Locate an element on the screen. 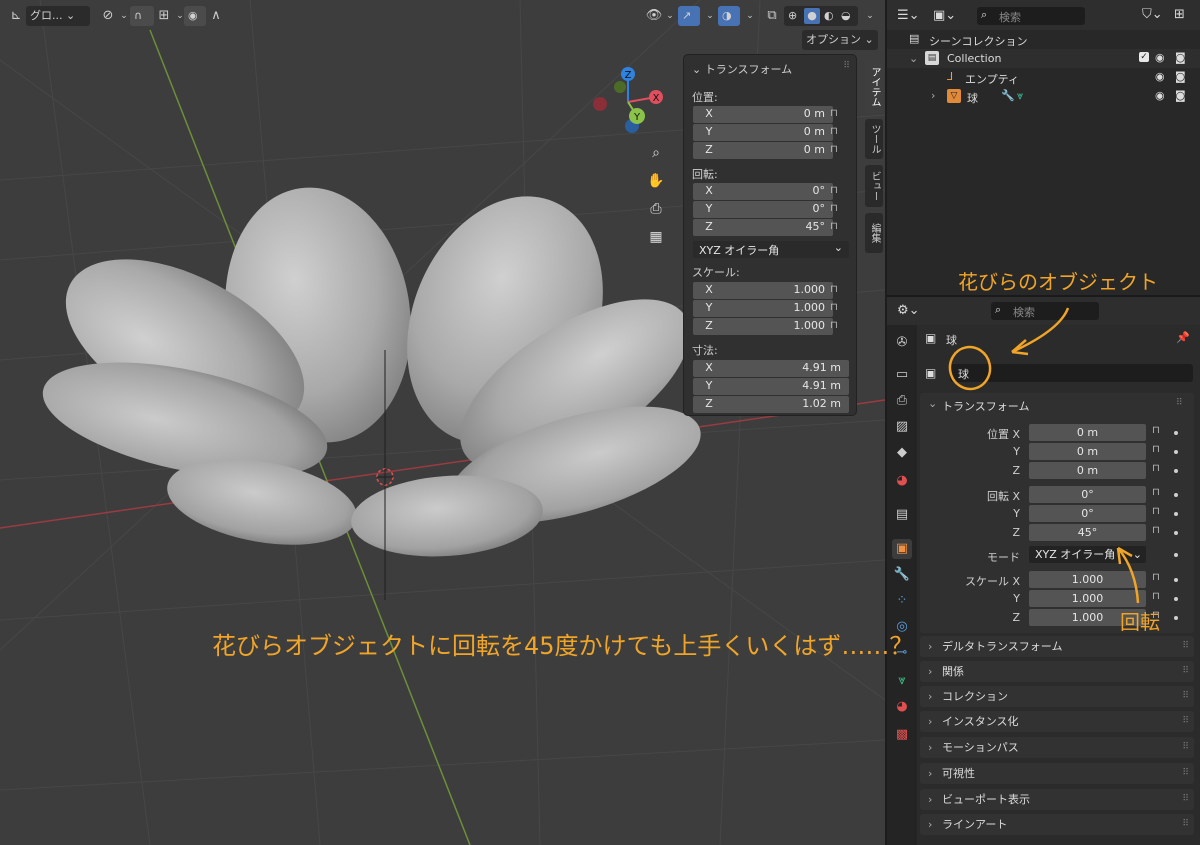  annotation-arrows is located at coordinates (1044, 455).